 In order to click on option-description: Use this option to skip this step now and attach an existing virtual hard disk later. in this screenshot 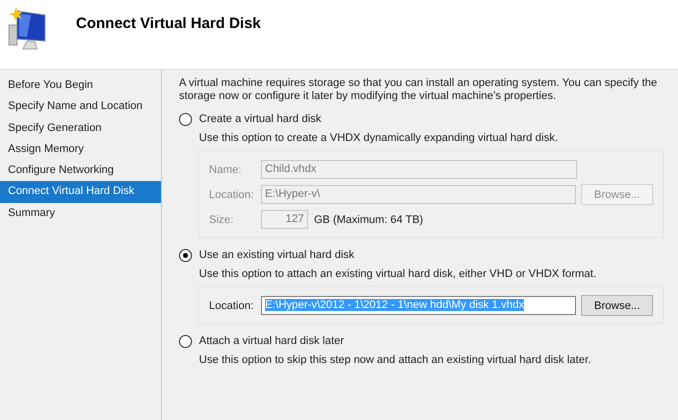, I will do `click(395, 360)`.